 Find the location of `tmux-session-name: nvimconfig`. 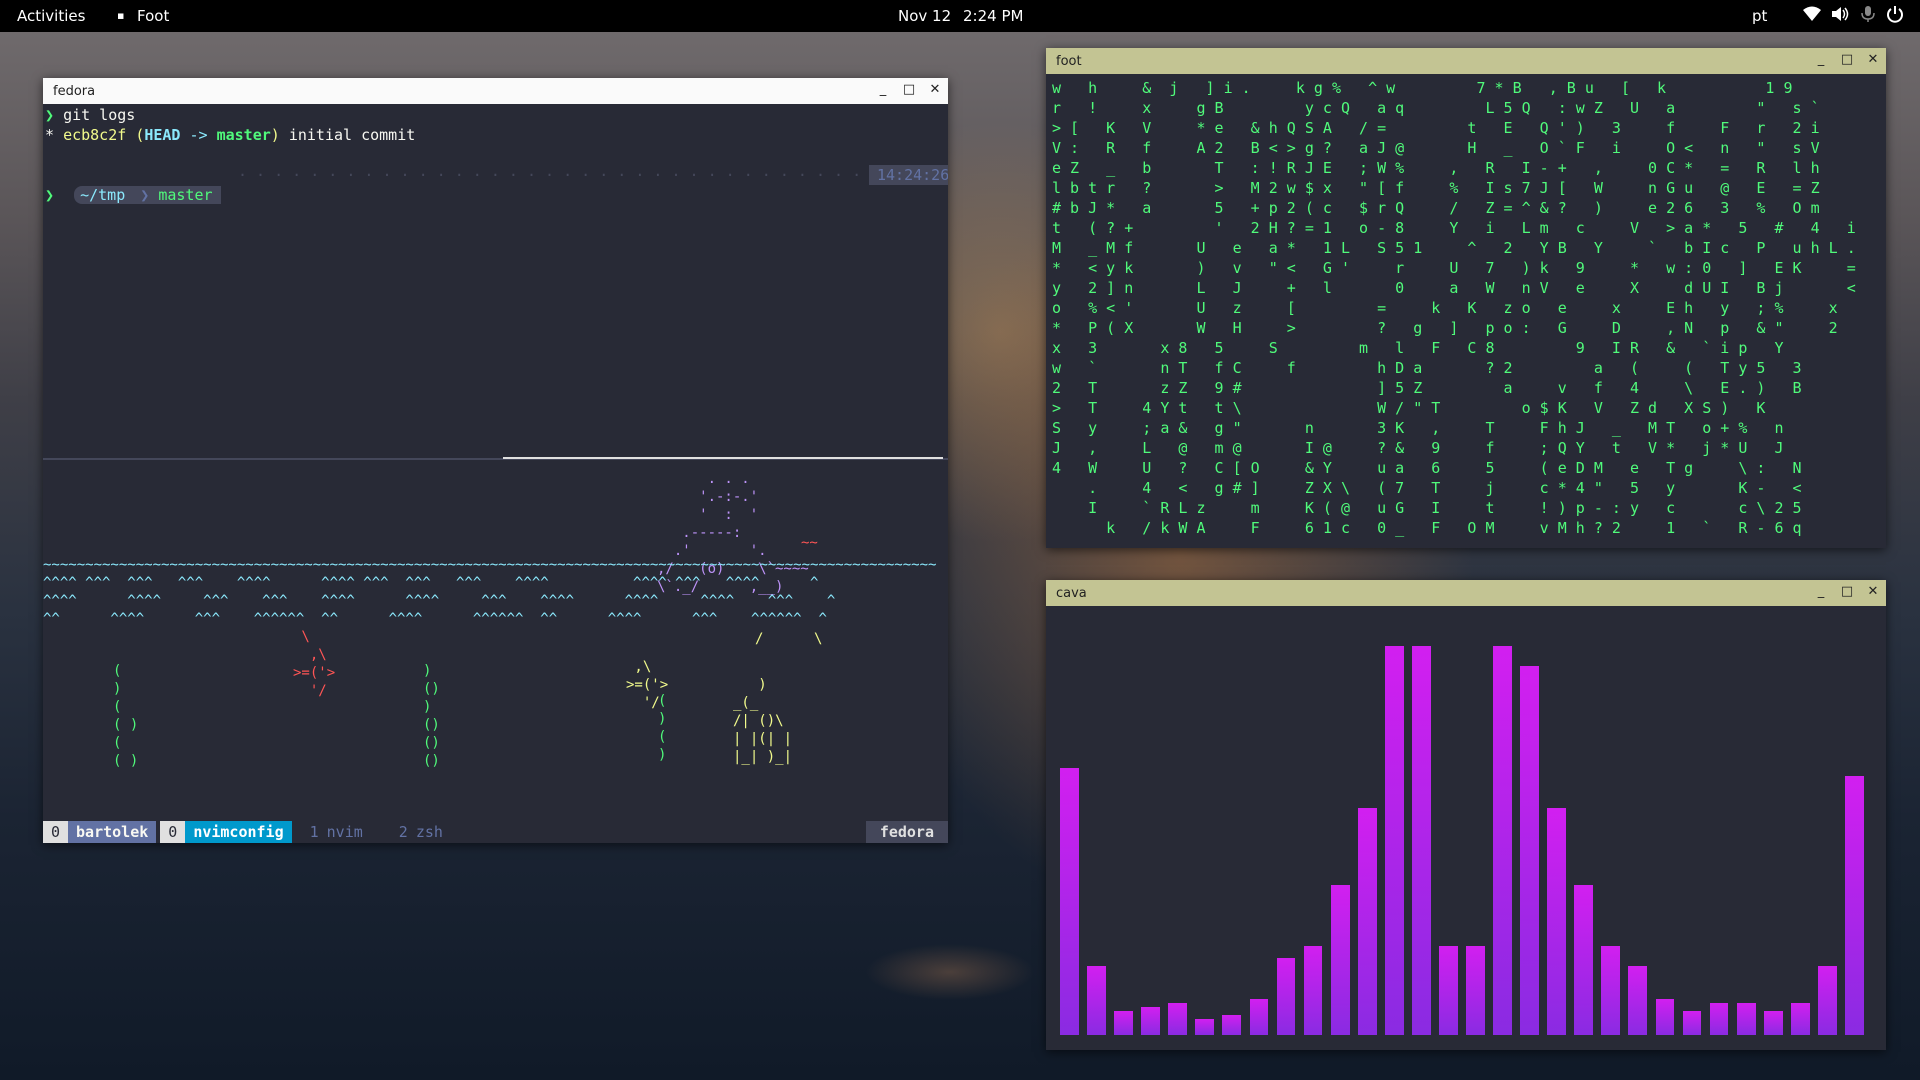

tmux-session-name: nvimconfig is located at coordinates (238, 832).